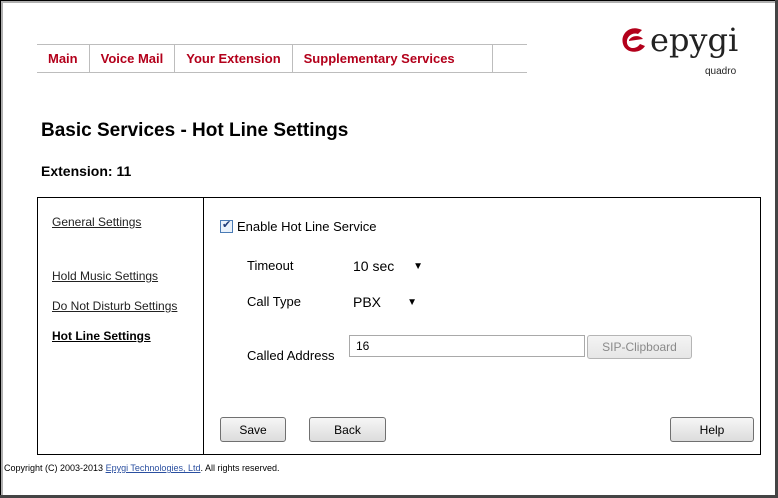  Describe the element at coordinates (374, 266) in the screenshot. I see `timeout-value: 10 sec` at that location.